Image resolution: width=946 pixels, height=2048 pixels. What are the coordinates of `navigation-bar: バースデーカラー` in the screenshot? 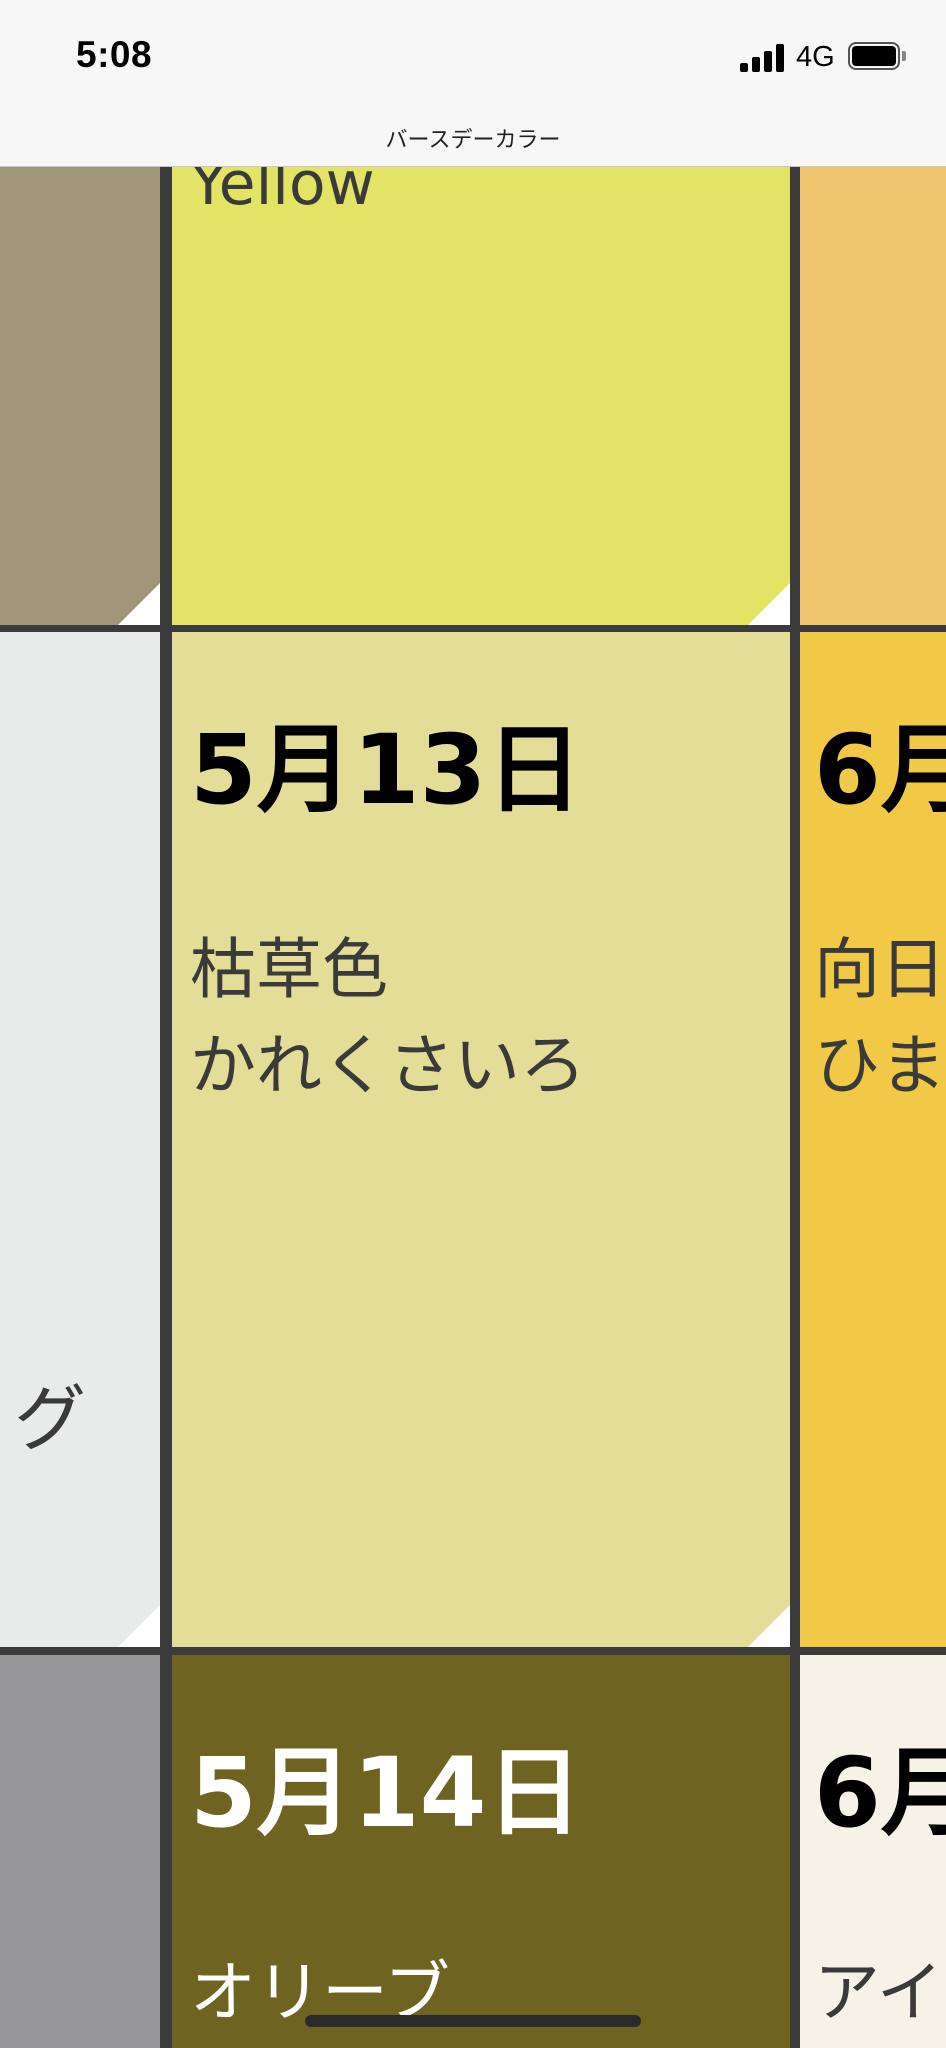 It's located at (473, 142).